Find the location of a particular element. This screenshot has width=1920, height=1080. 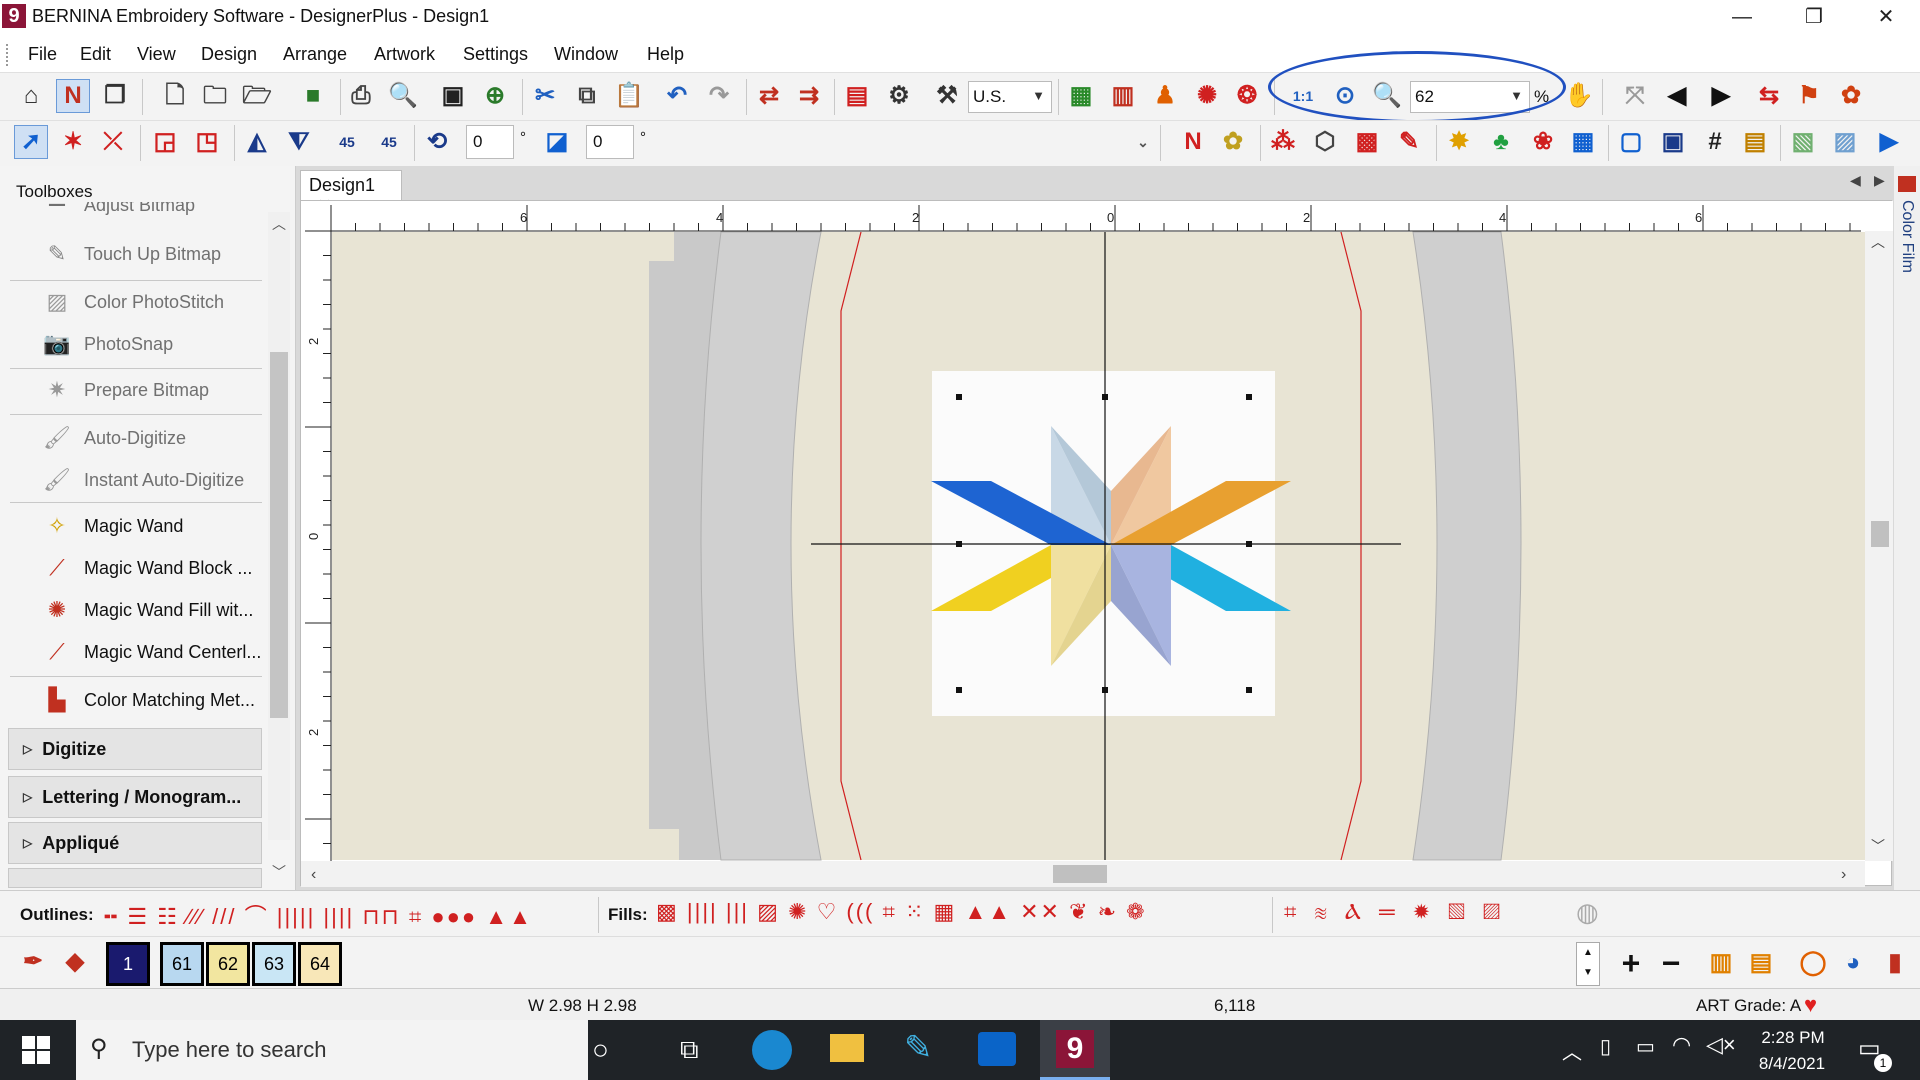

section-digitize: ▷ Digitize is located at coordinates (135, 749).